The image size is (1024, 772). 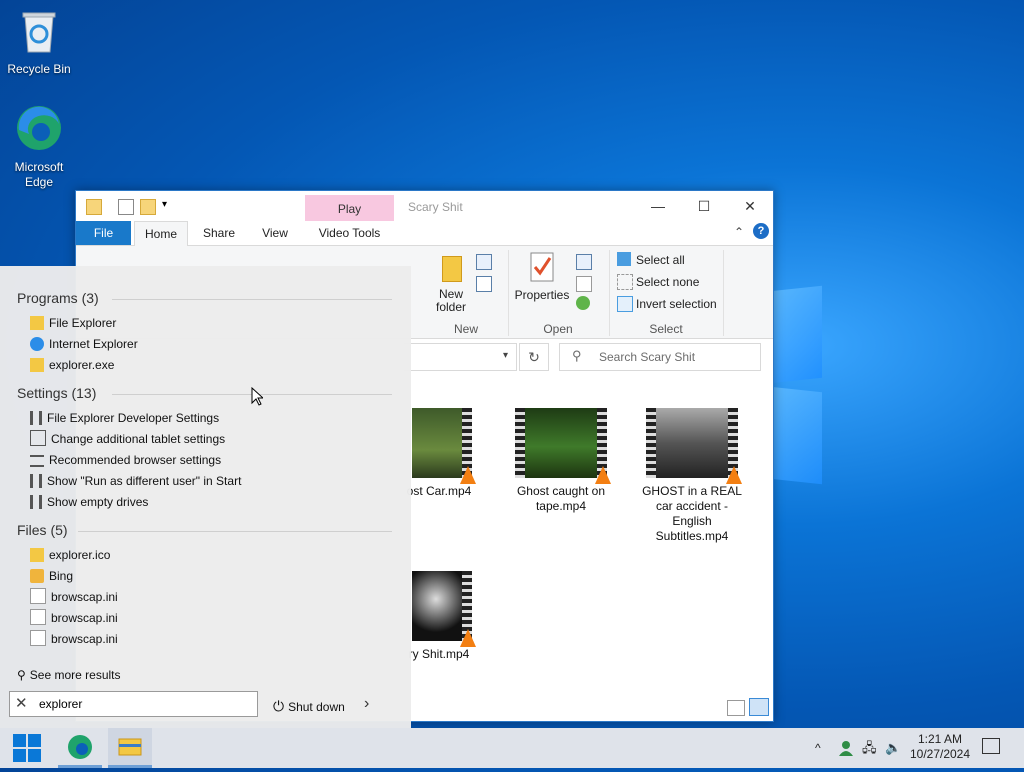 I want to click on address-bar: ▾, so click(x=460, y=357).